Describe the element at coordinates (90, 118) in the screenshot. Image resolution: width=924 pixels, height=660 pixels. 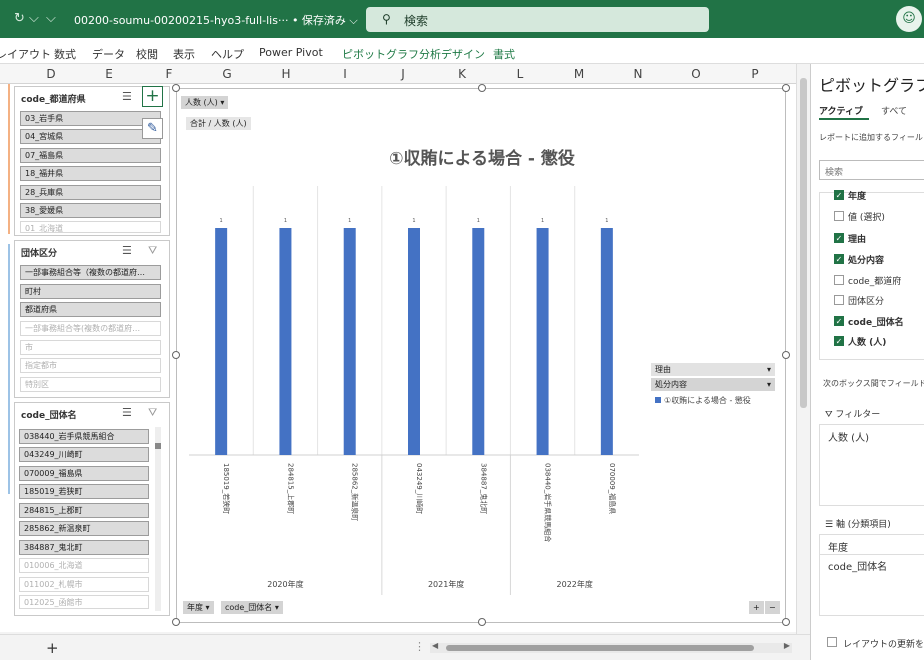
I see `slicer-item: 03_岩手県` at that location.